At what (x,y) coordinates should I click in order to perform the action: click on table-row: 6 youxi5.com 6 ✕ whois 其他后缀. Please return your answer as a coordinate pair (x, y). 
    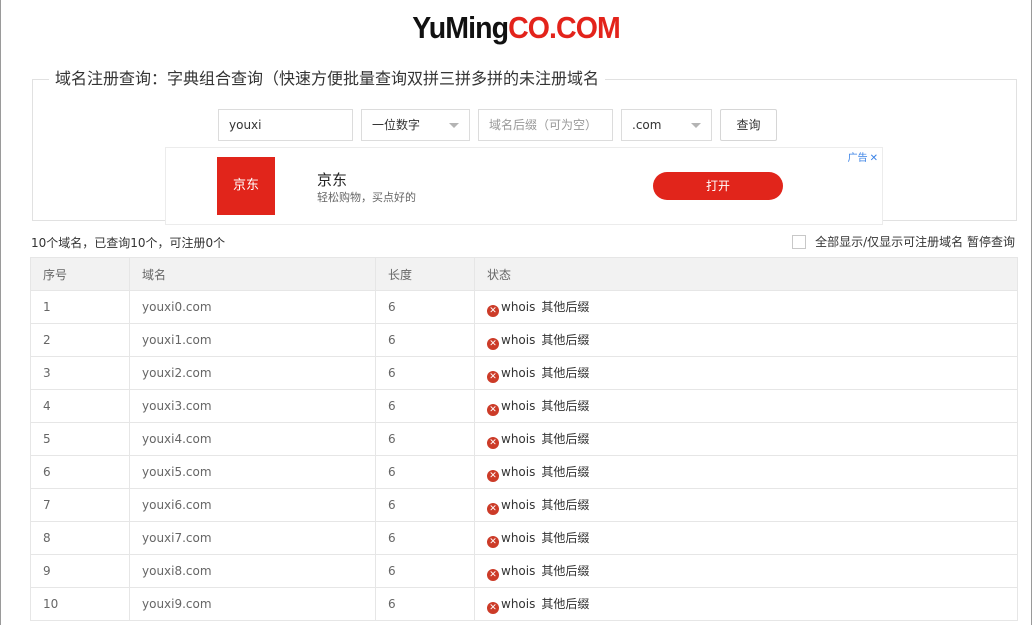
    Looking at the image, I should click on (524, 472).